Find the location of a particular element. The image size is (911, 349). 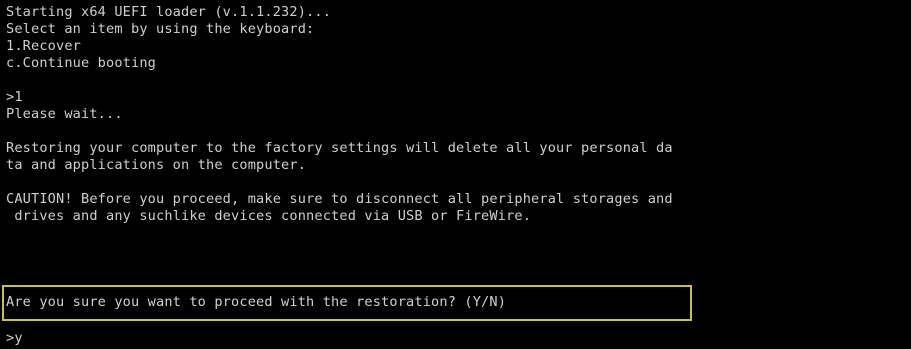

select-prompt-line: Select an item by using the keyboard: is located at coordinates (160, 29).